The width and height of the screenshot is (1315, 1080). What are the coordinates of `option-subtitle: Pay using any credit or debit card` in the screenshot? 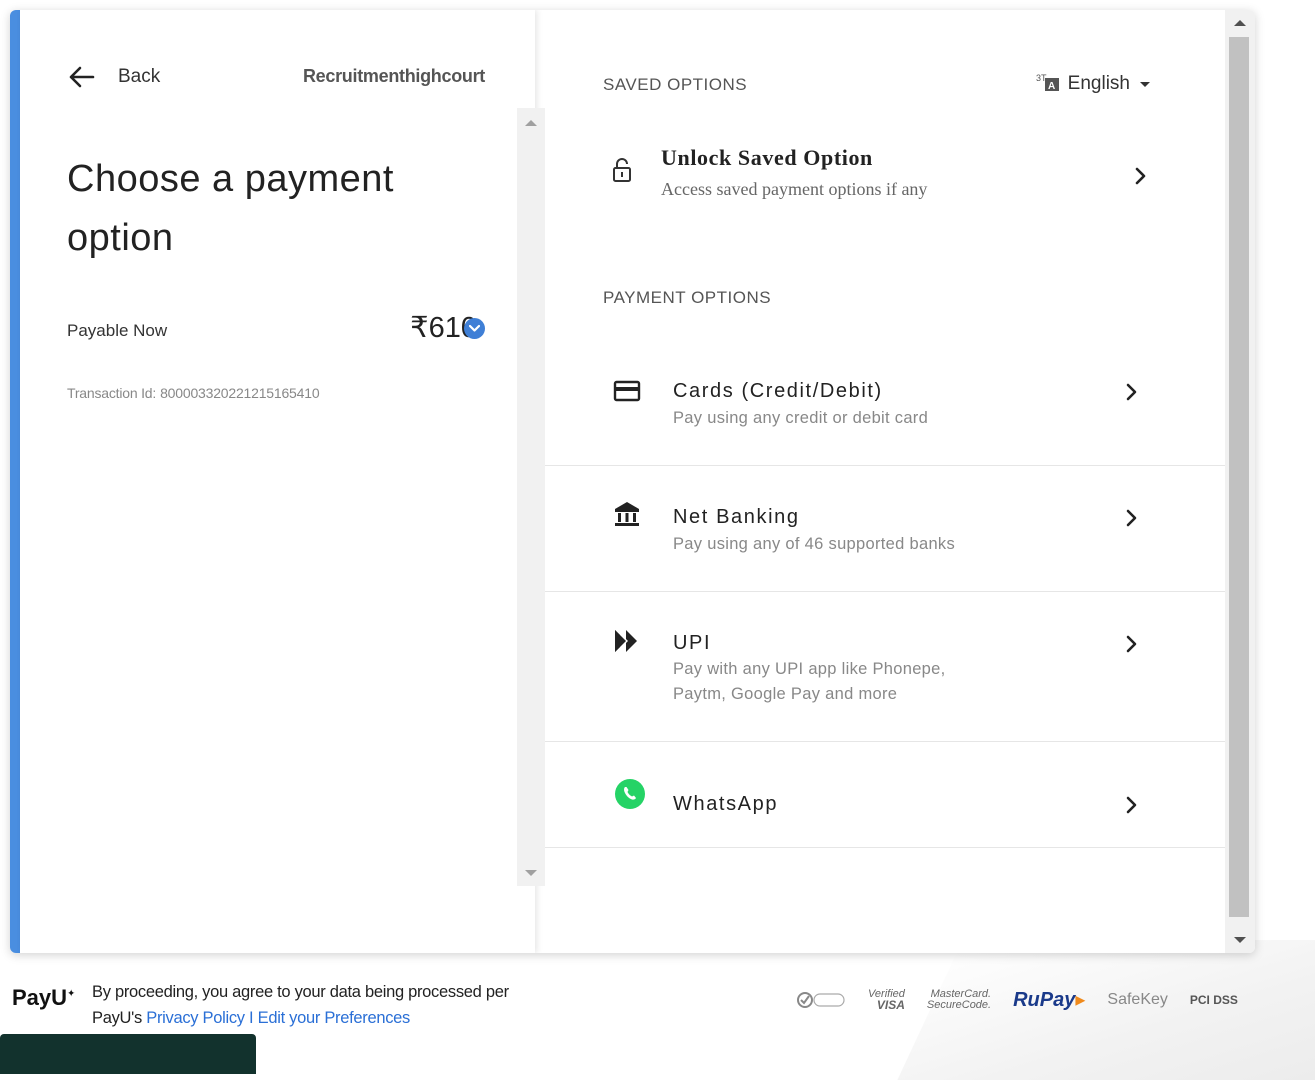 It's located at (801, 418).